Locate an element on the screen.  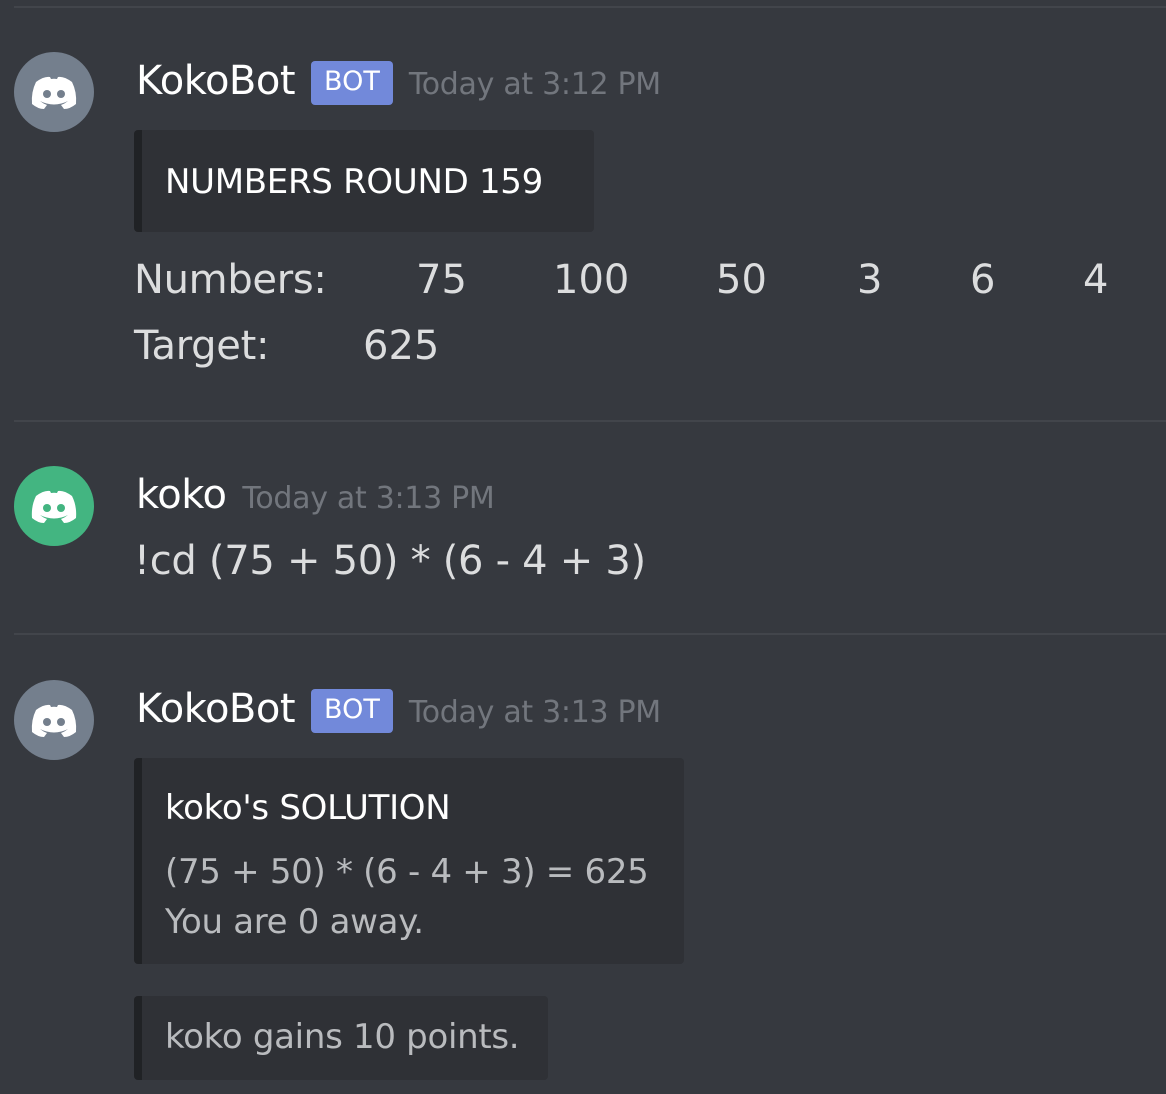
target-label: Target: is located at coordinates (202, 346).